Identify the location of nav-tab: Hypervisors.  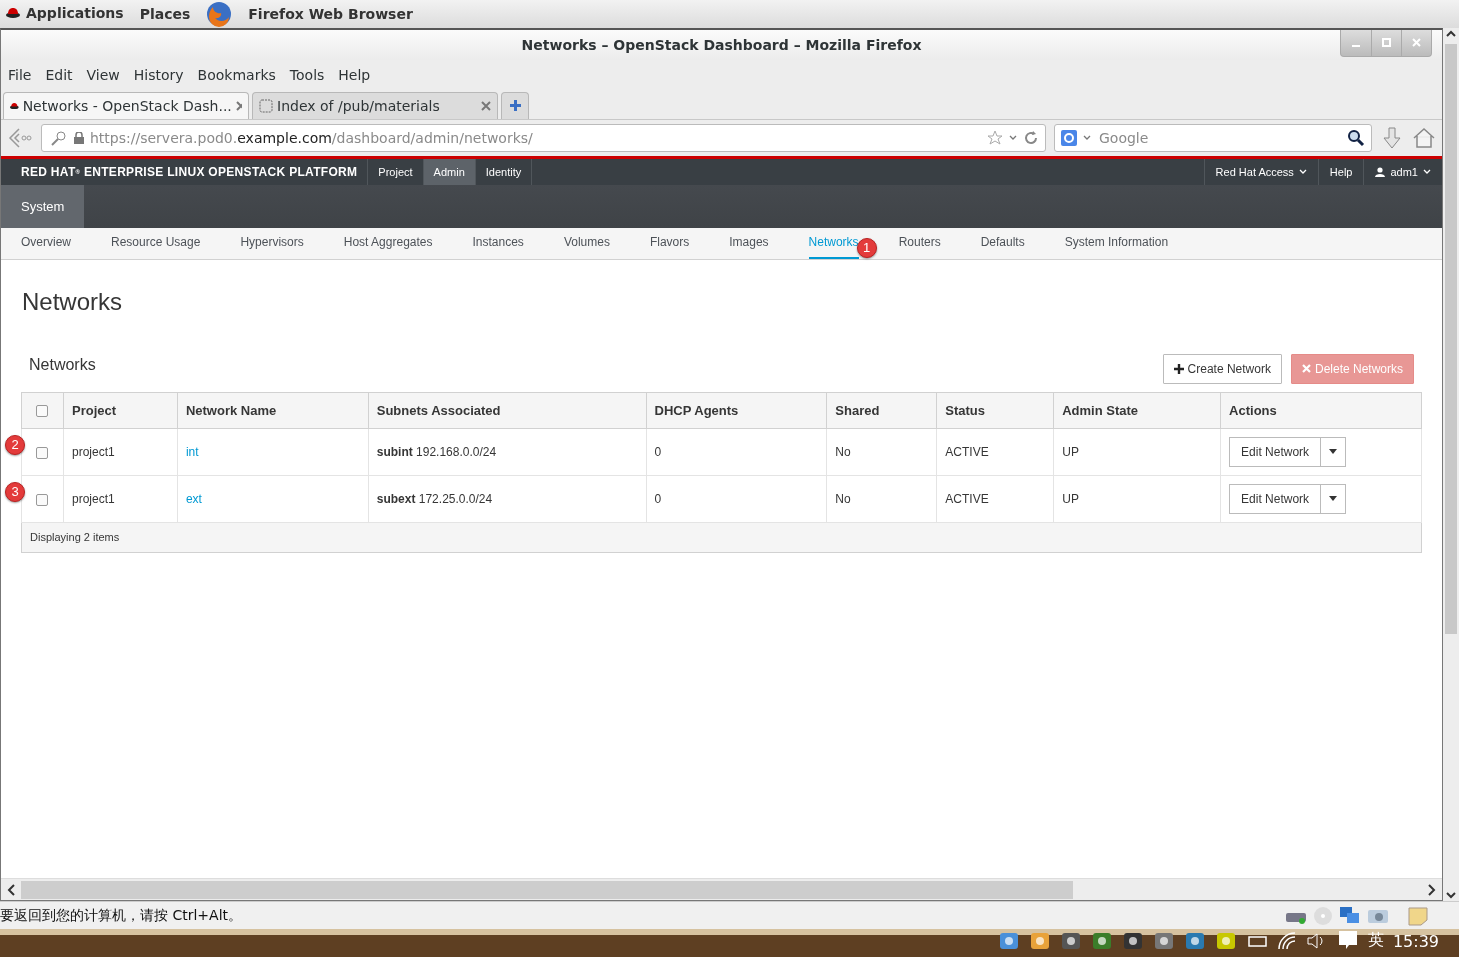
(272, 243).